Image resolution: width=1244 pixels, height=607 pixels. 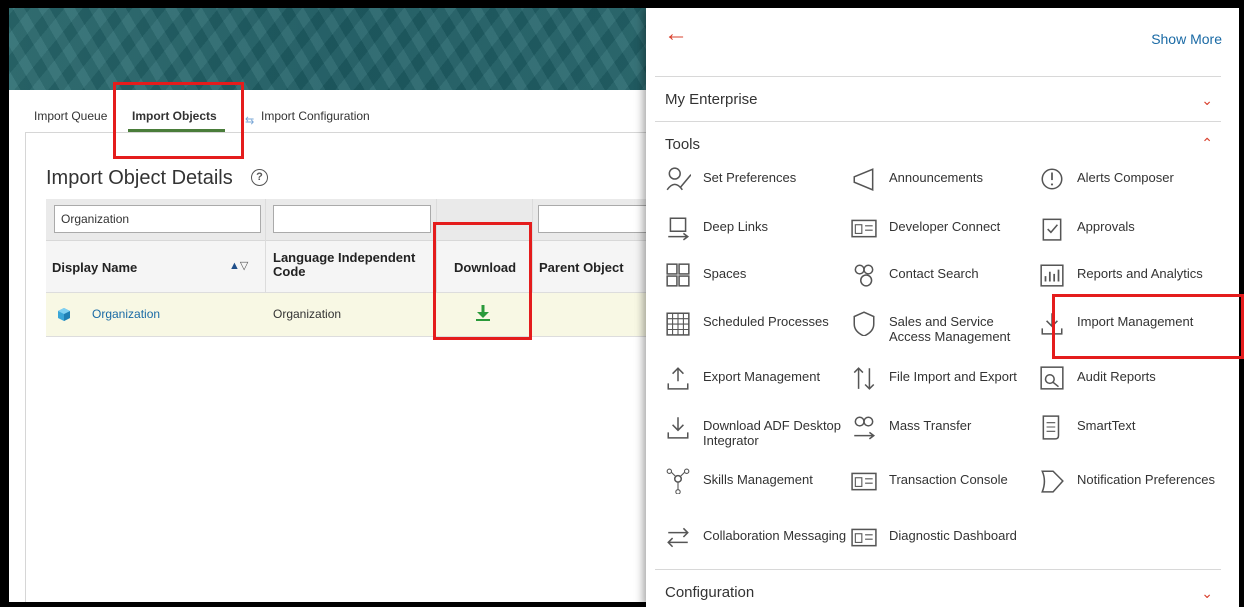 What do you see at coordinates (1106, 226) in the screenshot?
I see `tool-label: Approvals` at bounding box center [1106, 226].